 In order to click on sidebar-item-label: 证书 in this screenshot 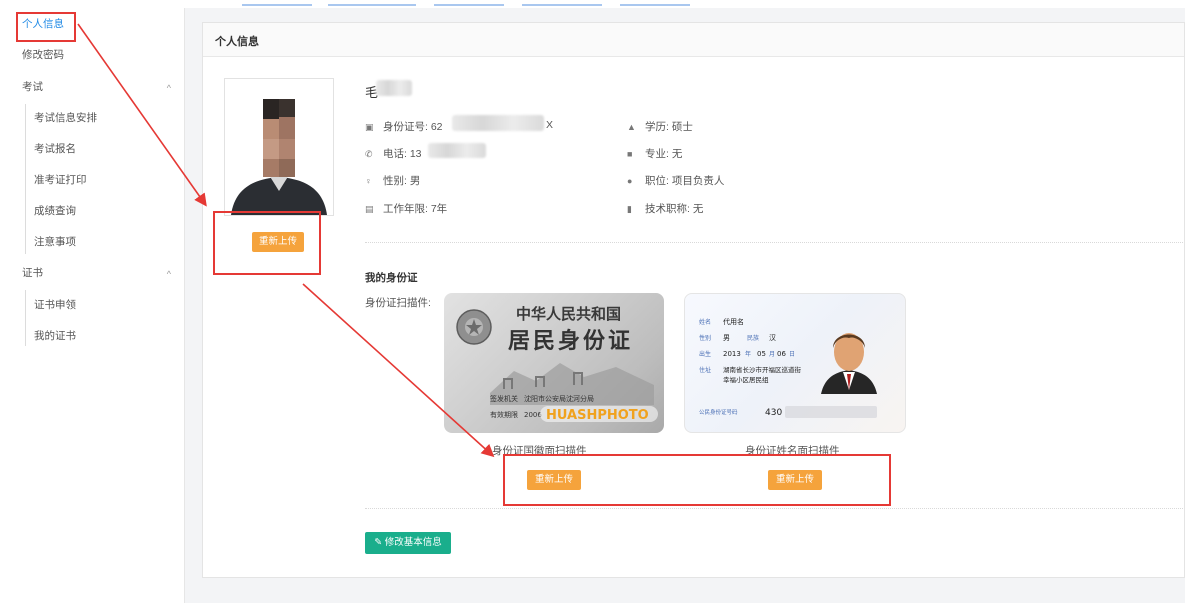, I will do `click(32, 273)`.